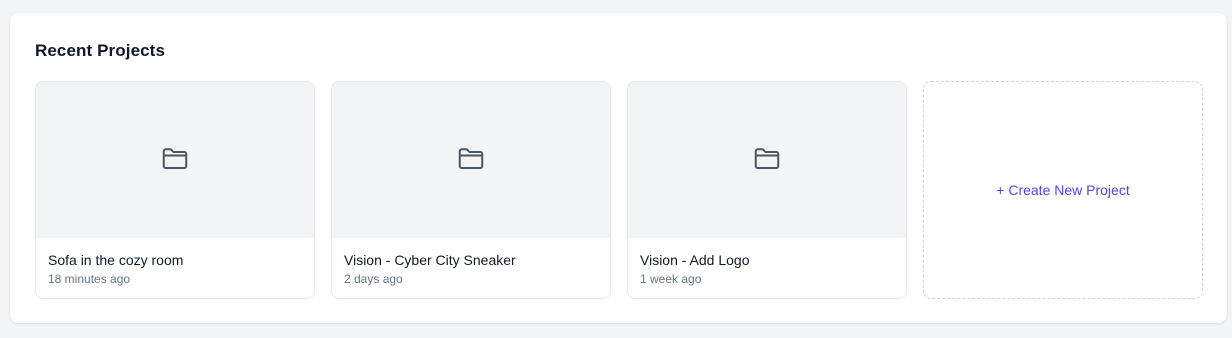  I want to click on project-name: Sofa in the cozy room, so click(116, 260).